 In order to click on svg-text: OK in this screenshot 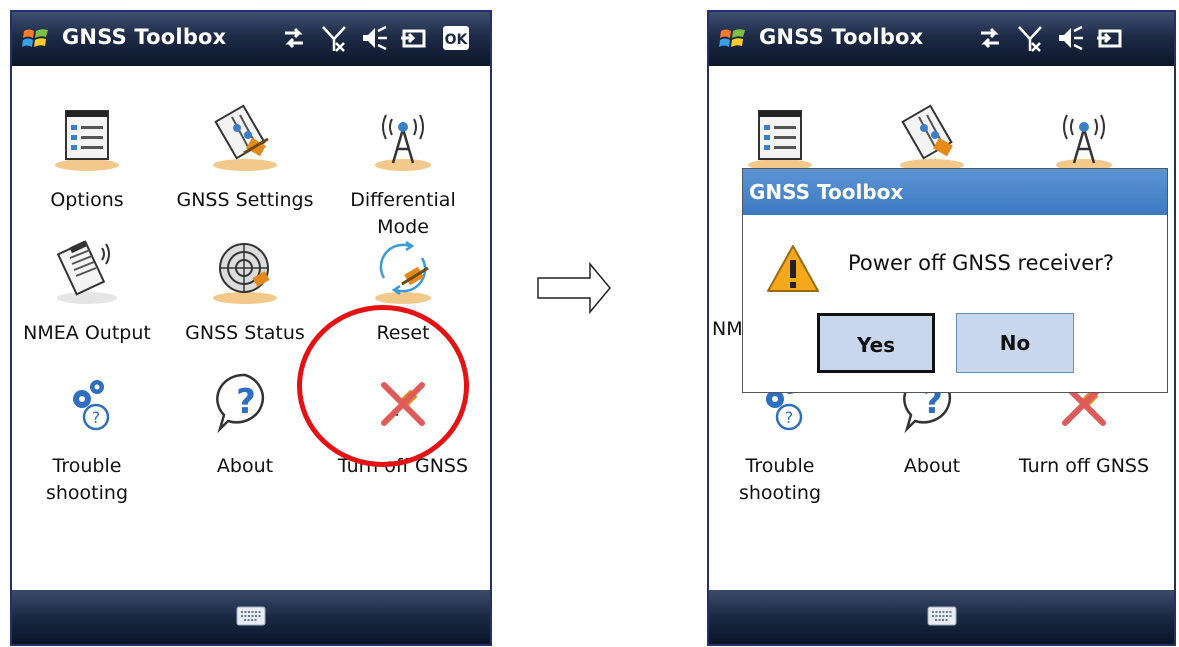, I will do `click(457, 40)`.